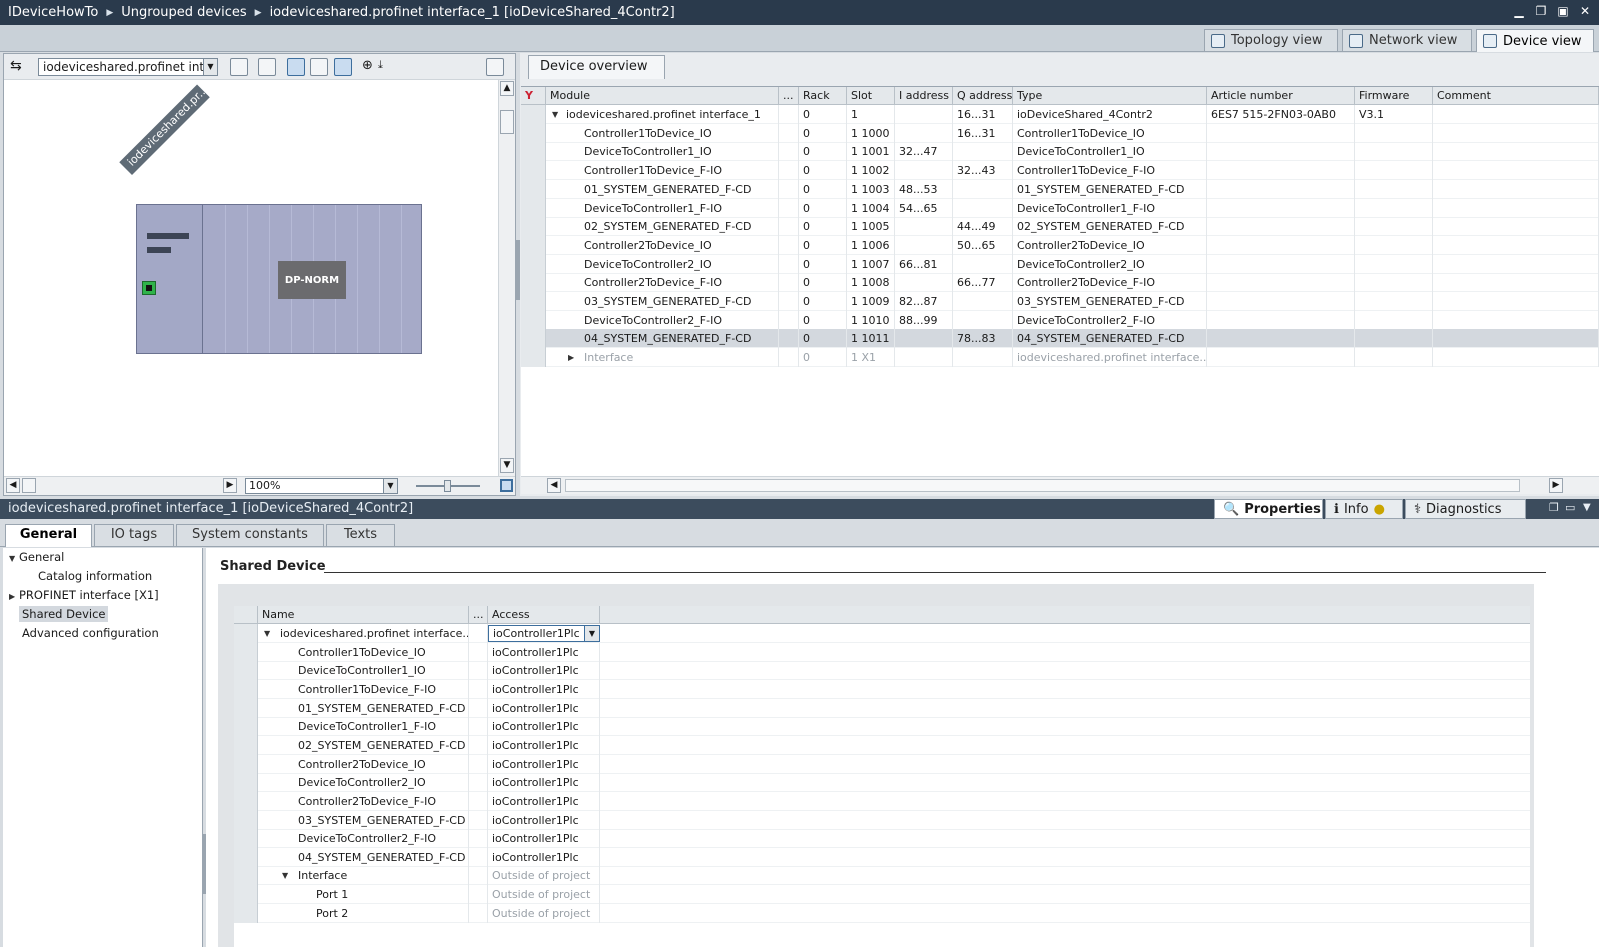  What do you see at coordinates (53, 12) in the screenshot?
I see `breadcrumb-project: IDeviceHowTo` at bounding box center [53, 12].